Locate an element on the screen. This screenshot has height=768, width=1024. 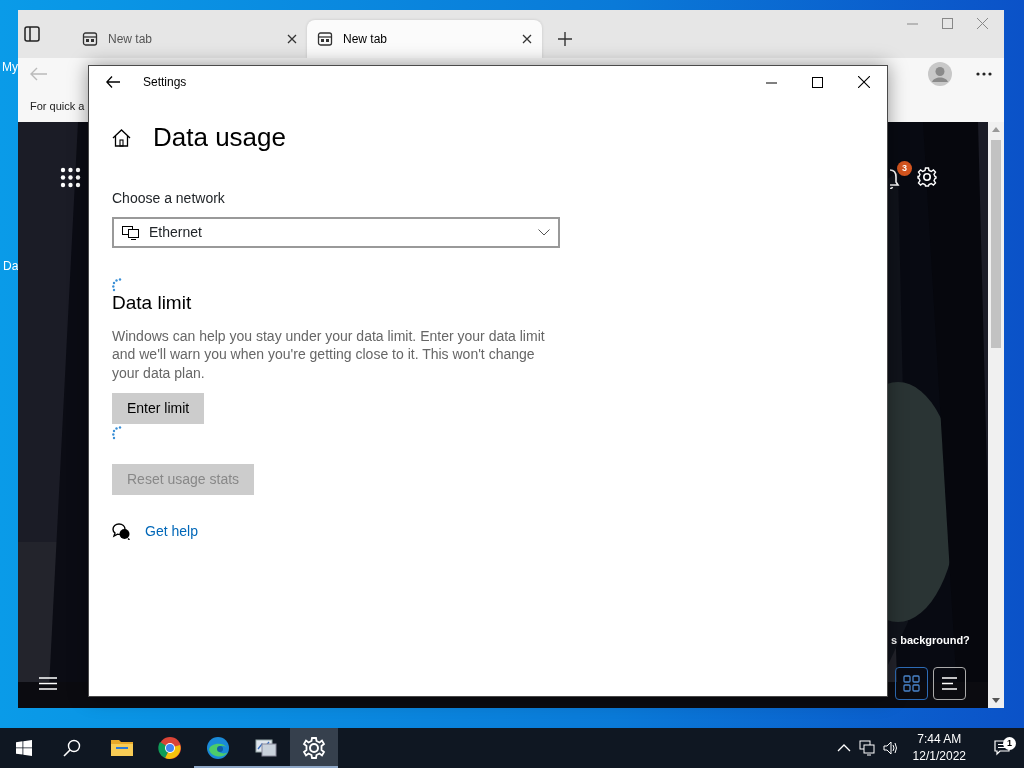
network-dropdown: Ethernet is located at coordinates (336, 233).